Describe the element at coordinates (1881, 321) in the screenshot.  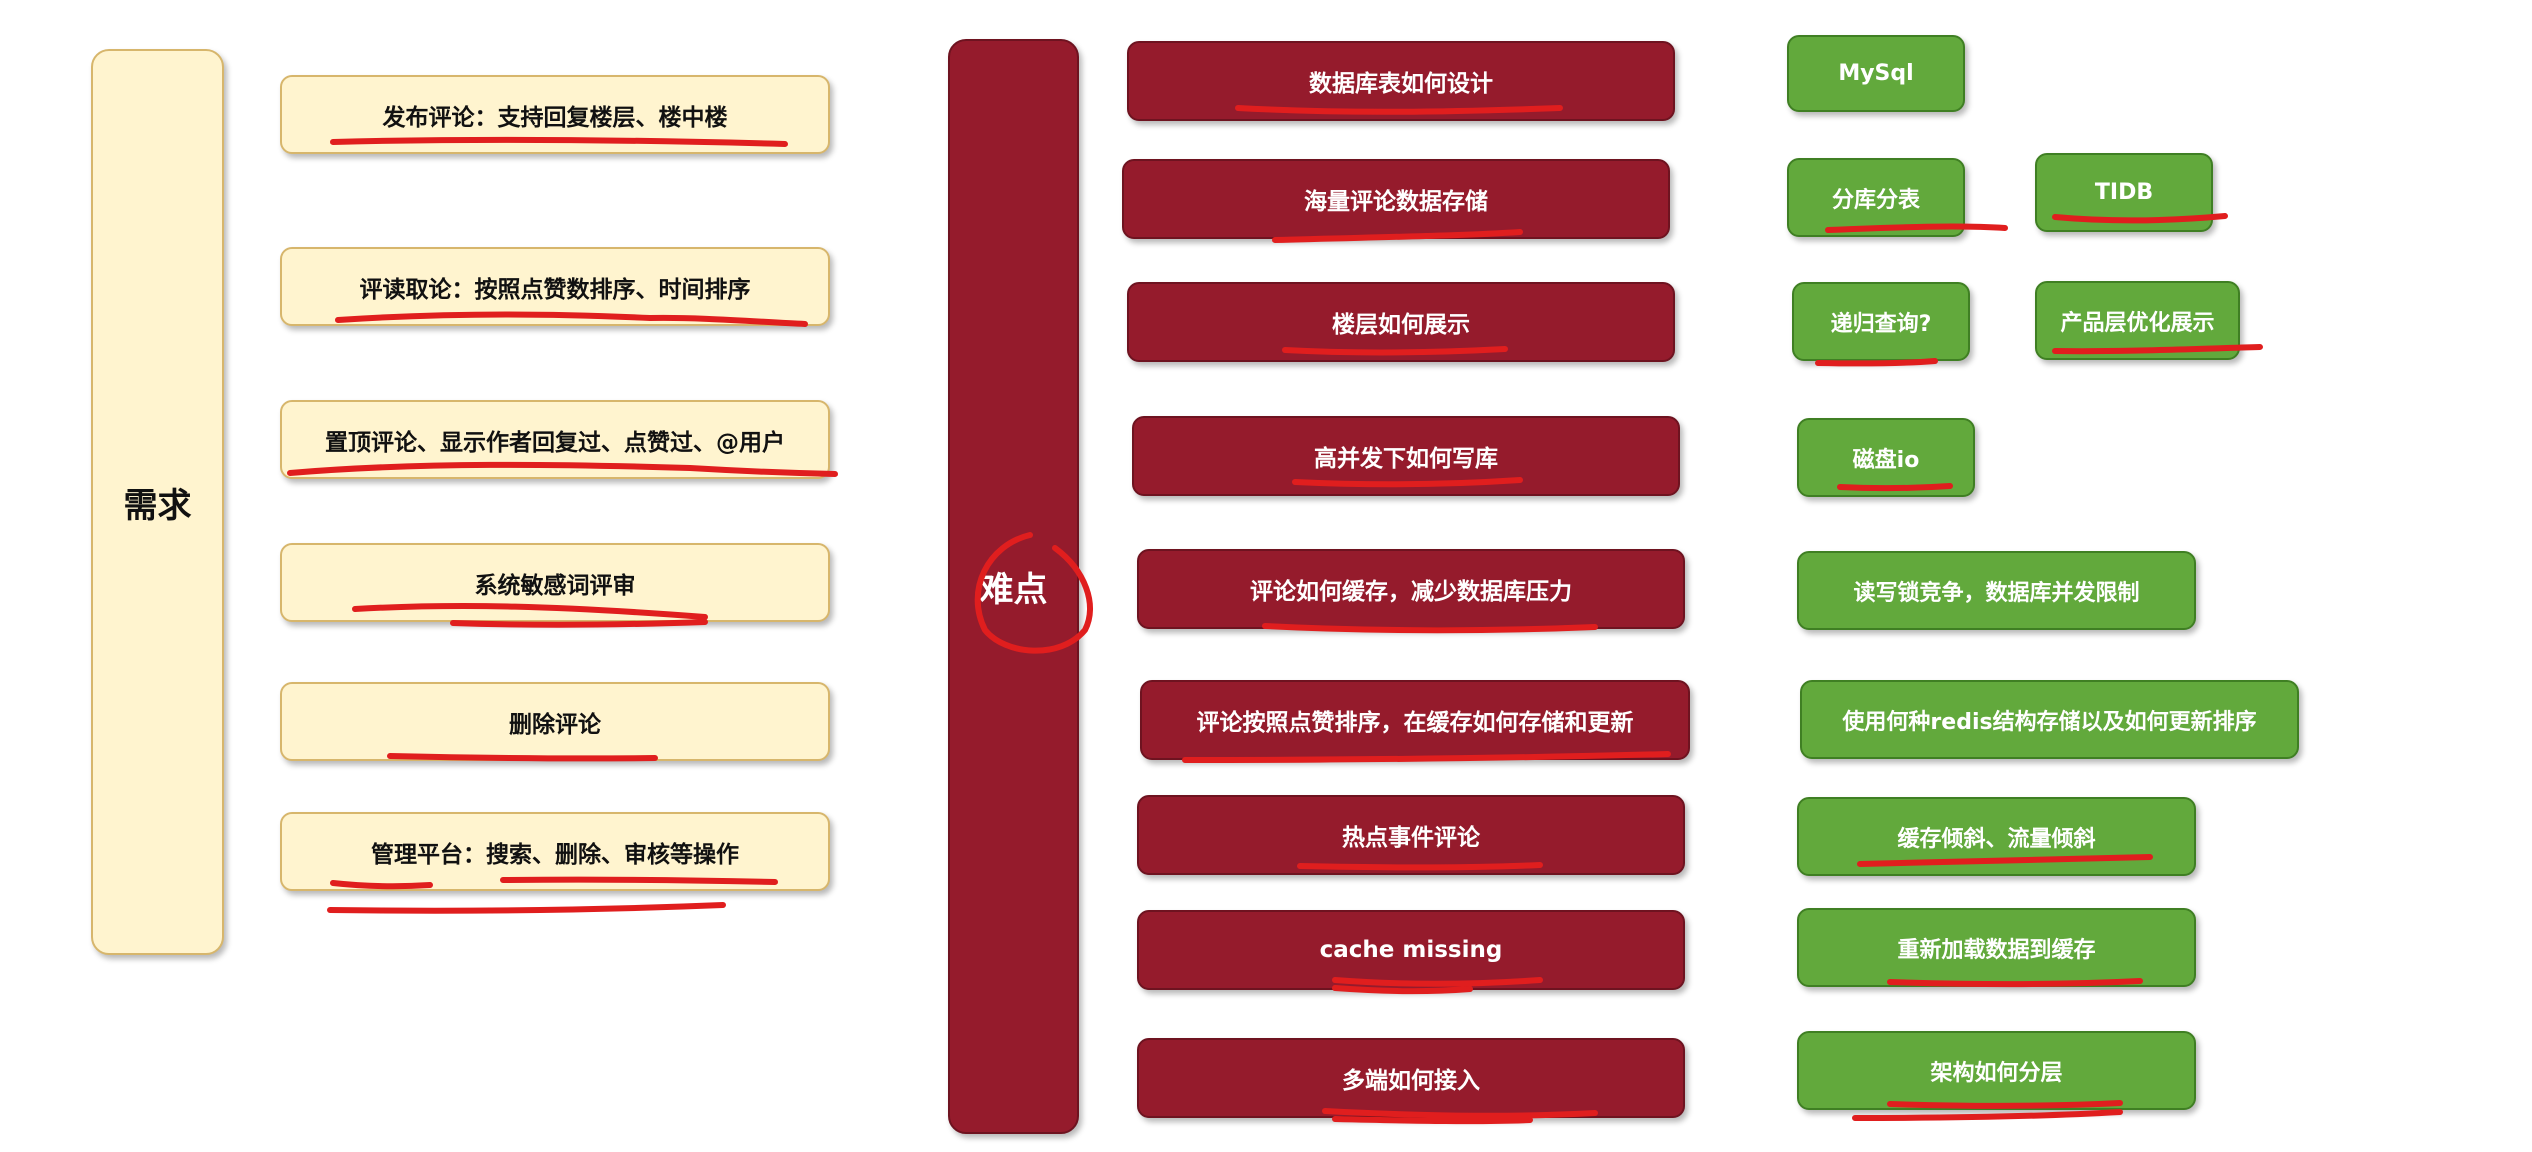
I see `solution-node: 递归查询?` at that location.